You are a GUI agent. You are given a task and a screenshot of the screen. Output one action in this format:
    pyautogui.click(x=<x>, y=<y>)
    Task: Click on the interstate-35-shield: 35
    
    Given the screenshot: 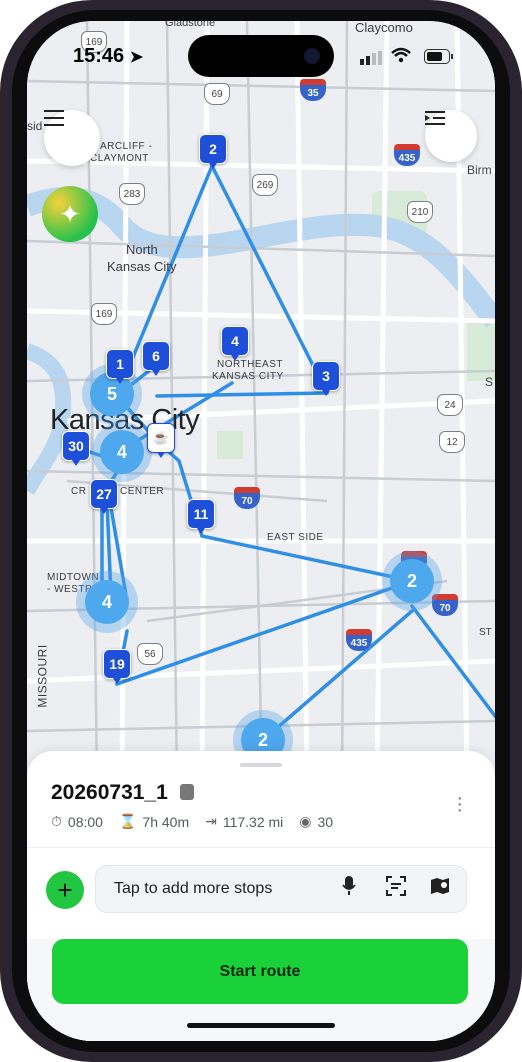 What is the action you would take?
    pyautogui.click(x=313, y=90)
    